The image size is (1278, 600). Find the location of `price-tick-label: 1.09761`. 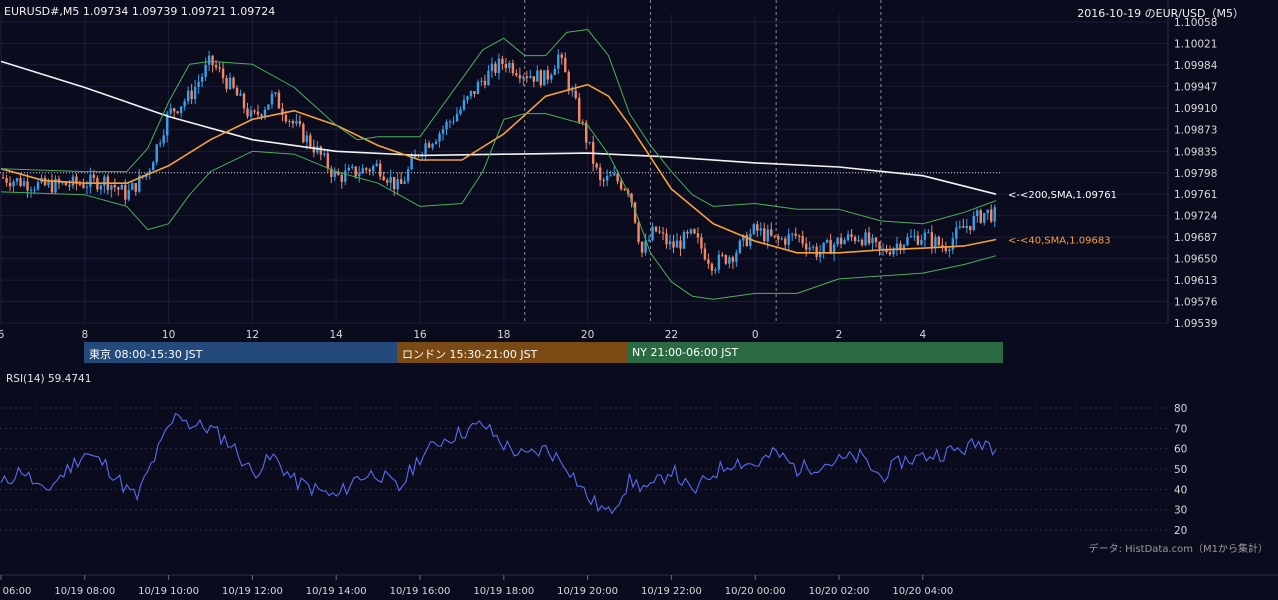

price-tick-label: 1.09761 is located at coordinates (1195, 195).